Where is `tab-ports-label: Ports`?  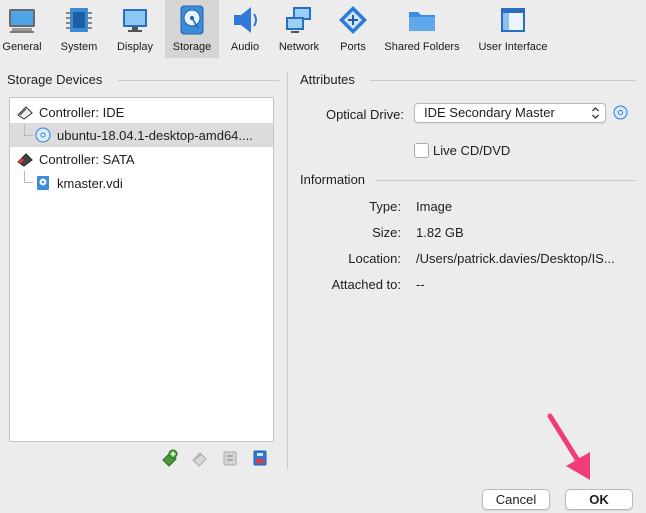
tab-ports-label: Ports is located at coordinates (353, 47).